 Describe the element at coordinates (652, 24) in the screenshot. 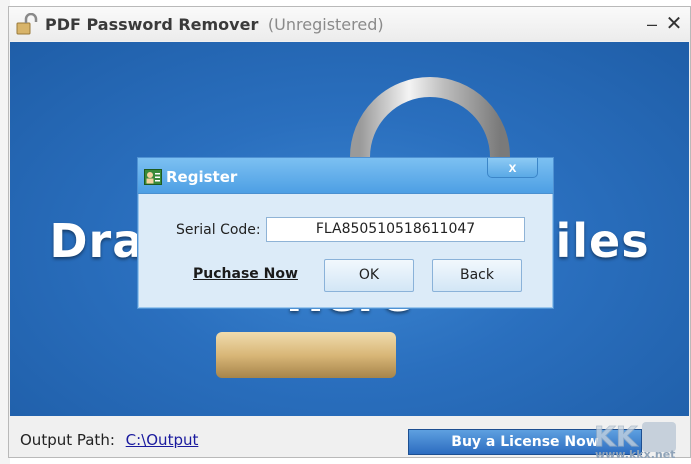

I see `minimize-button: –` at that location.